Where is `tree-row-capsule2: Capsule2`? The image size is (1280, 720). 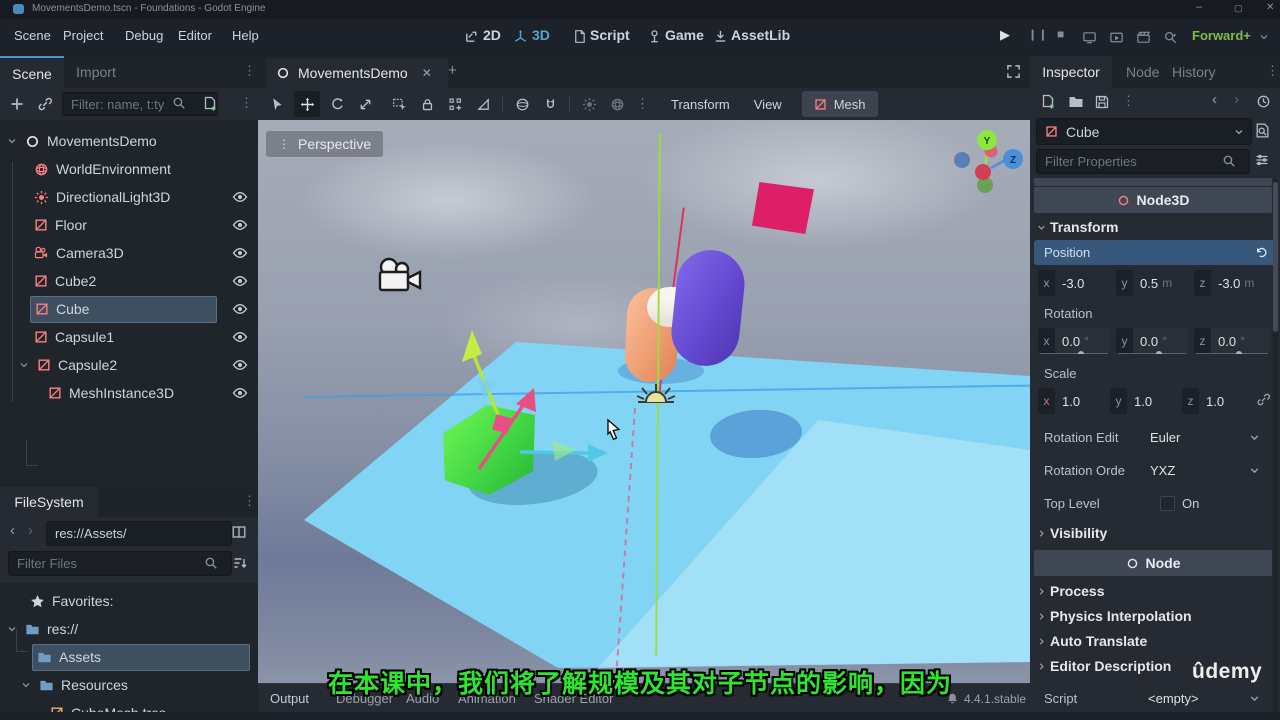
tree-row-capsule2: Capsule2 is located at coordinates (129, 365).